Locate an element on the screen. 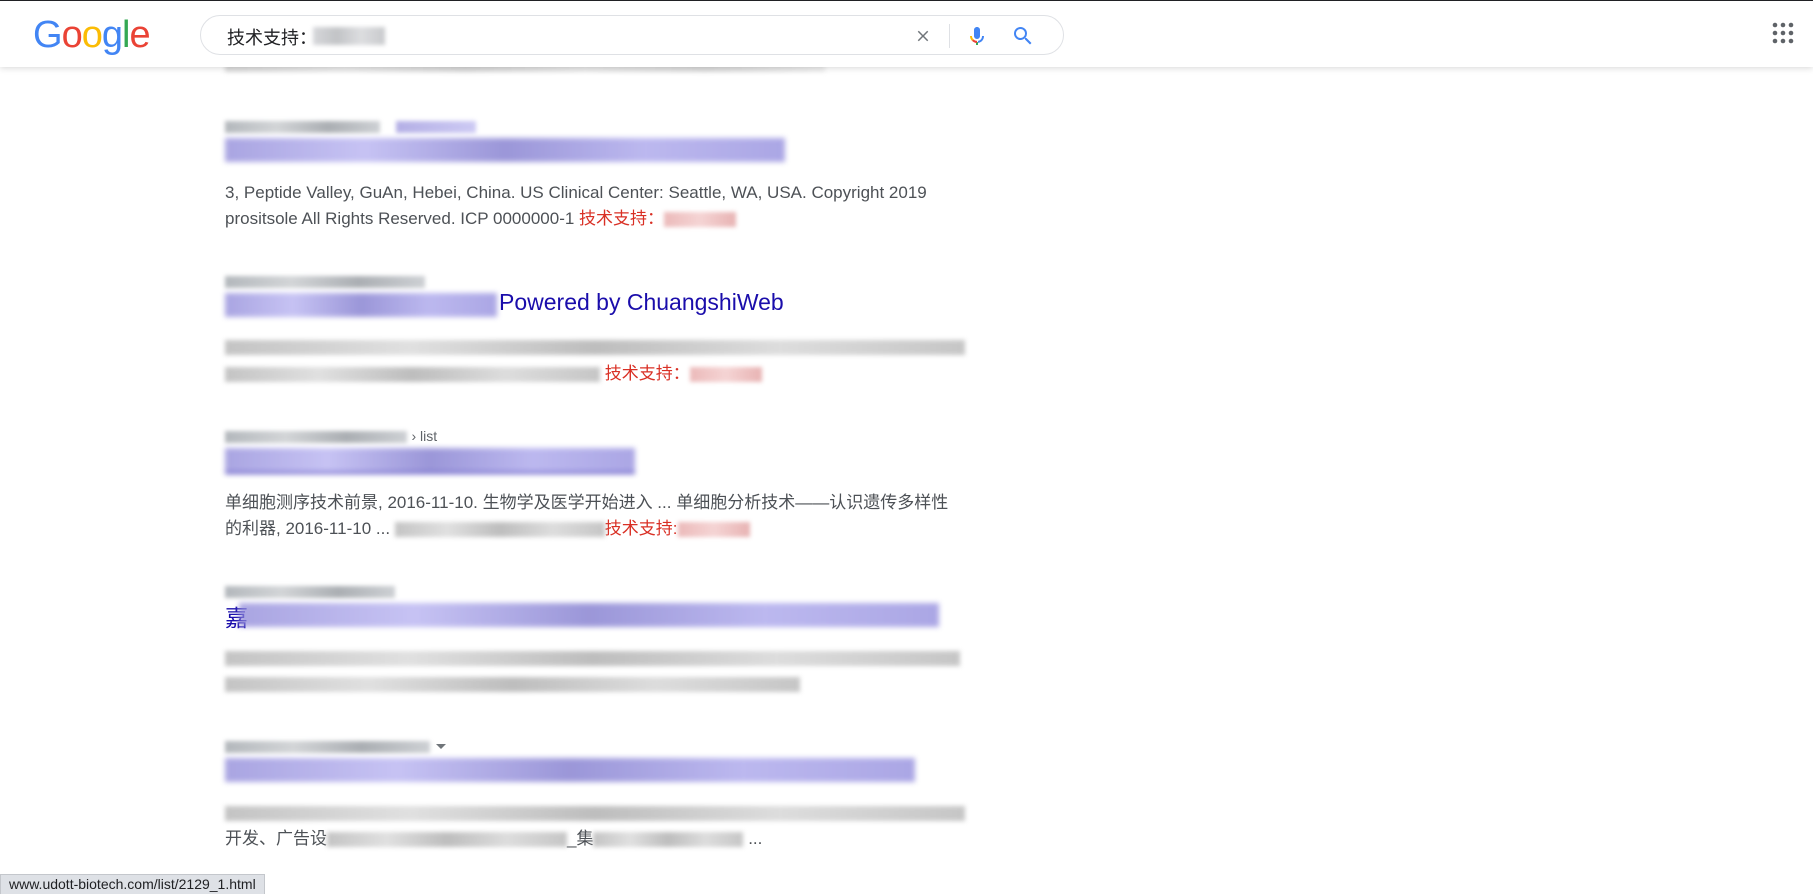 This screenshot has height=894, width=1813. link-status-bar: www.udott-biotech.com/list/2129_1.html is located at coordinates (132, 884).